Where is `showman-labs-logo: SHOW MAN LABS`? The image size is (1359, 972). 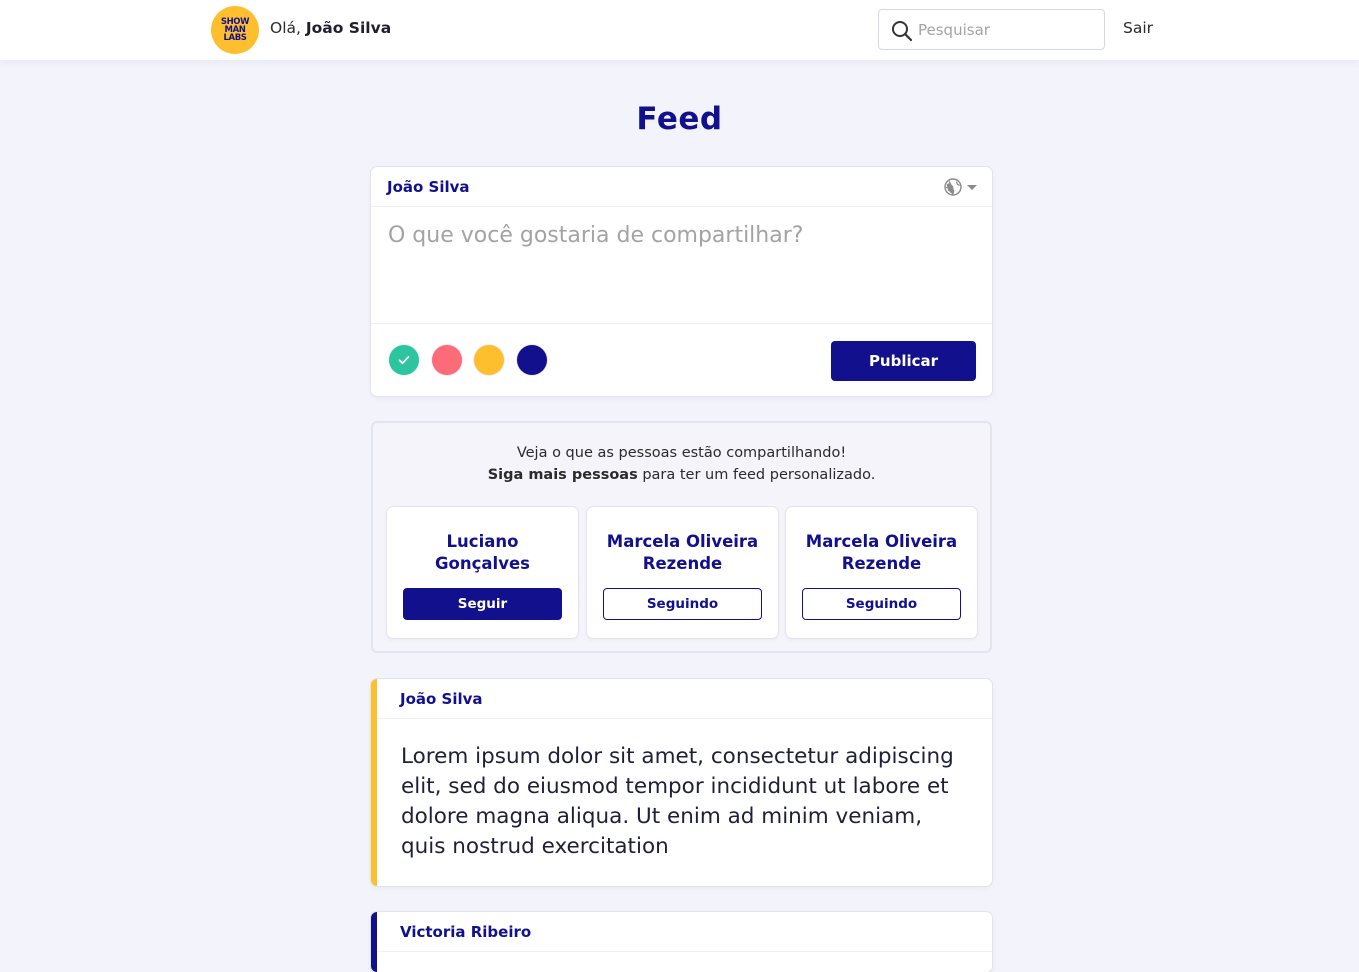 showman-labs-logo: SHOW MAN LABS is located at coordinates (235, 30).